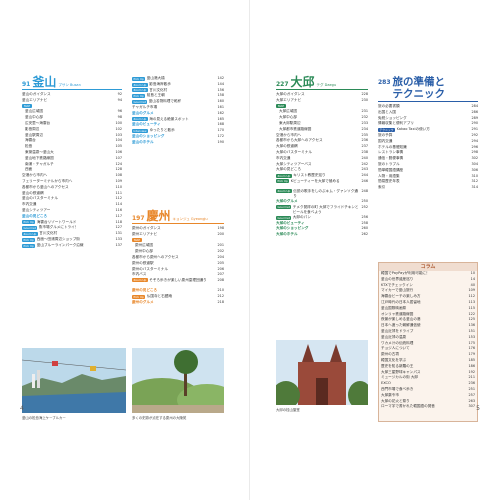 This screenshot has width=500, height=500. What do you see at coordinates (419, 88) in the screenshot?
I see `guide-title: 旅の準備と テクニック` at bounding box center [419, 88].